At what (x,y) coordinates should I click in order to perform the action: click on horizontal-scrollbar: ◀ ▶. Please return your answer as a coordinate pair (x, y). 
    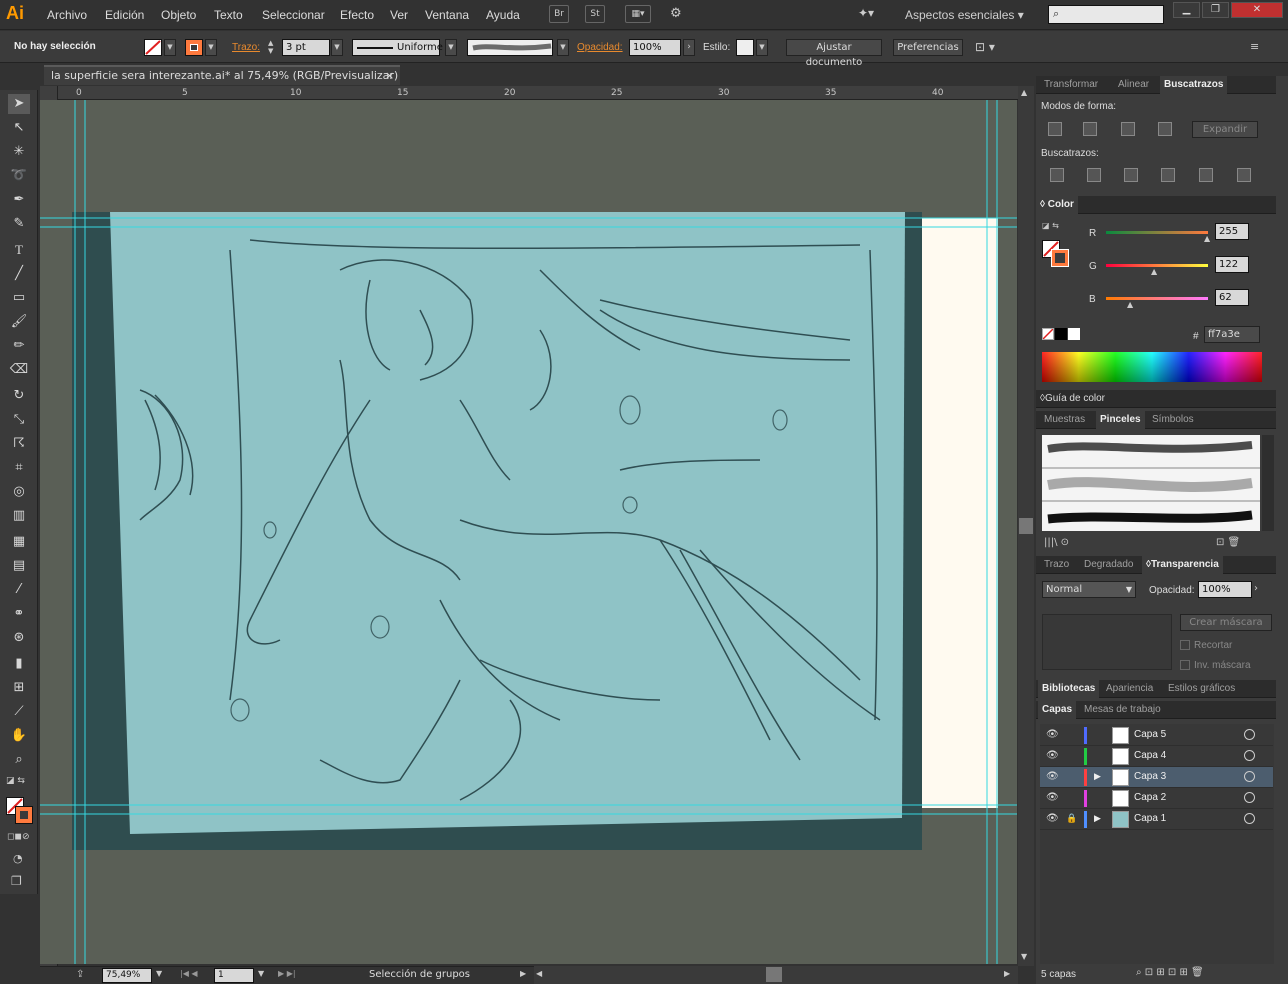
    Looking at the image, I should click on (776, 975).